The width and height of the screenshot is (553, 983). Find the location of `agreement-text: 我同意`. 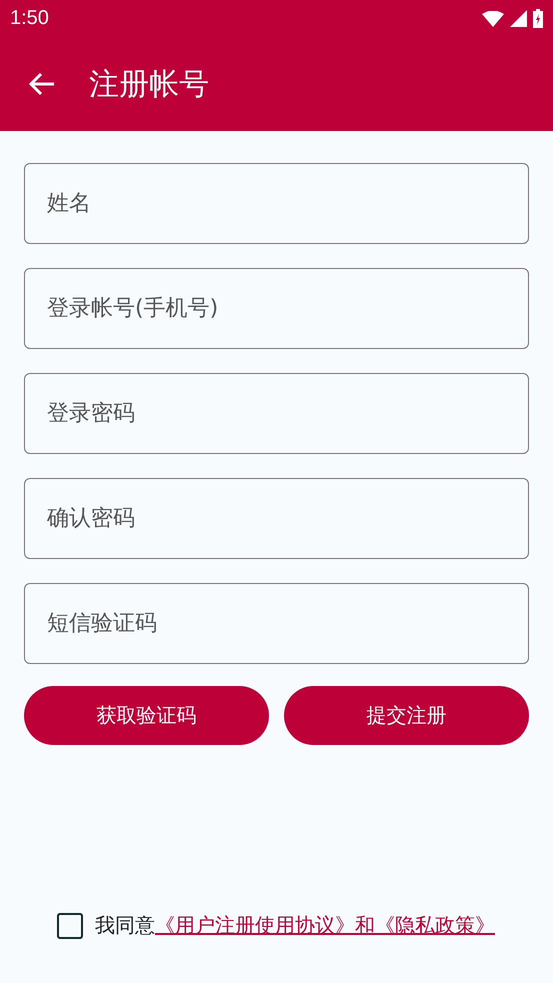

agreement-text: 我同意 is located at coordinates (125, 925).